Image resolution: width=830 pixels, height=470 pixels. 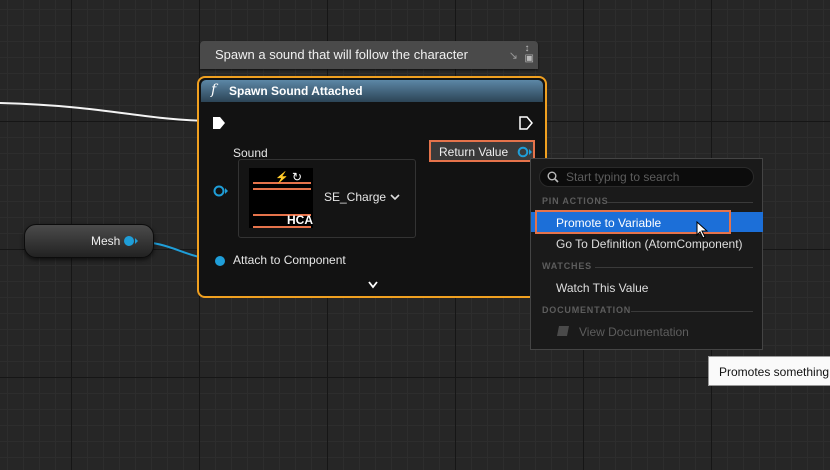 I want to click on search-placeholder: Start typing to search, so click(x=623, y=177).